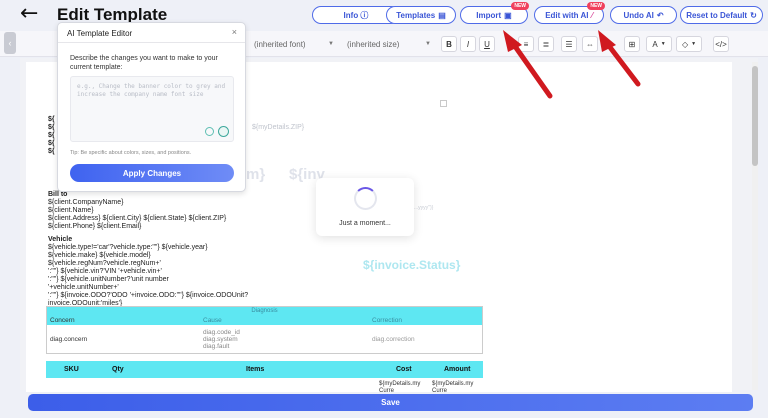 Image resolution: width=768 pixels, height=418 pixels. What do you see at coordinates (60, 239) in the screenshot?
I see `vehicle-heading: Vehicle` at bounding box center [60, 239].